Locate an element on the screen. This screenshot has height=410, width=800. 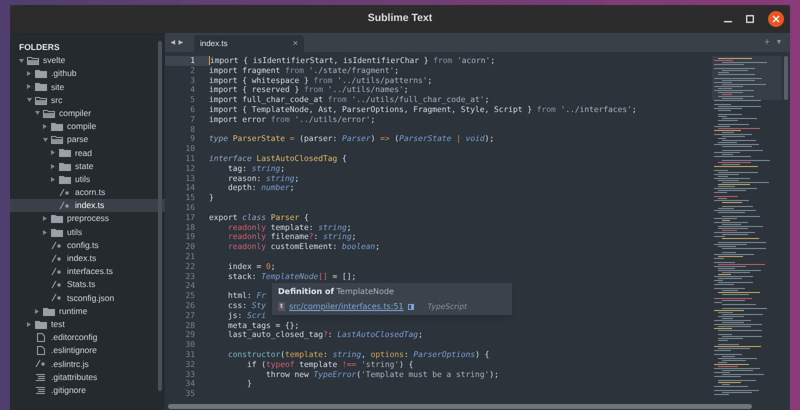
tree-item: src is located at coordinates (87, 100).